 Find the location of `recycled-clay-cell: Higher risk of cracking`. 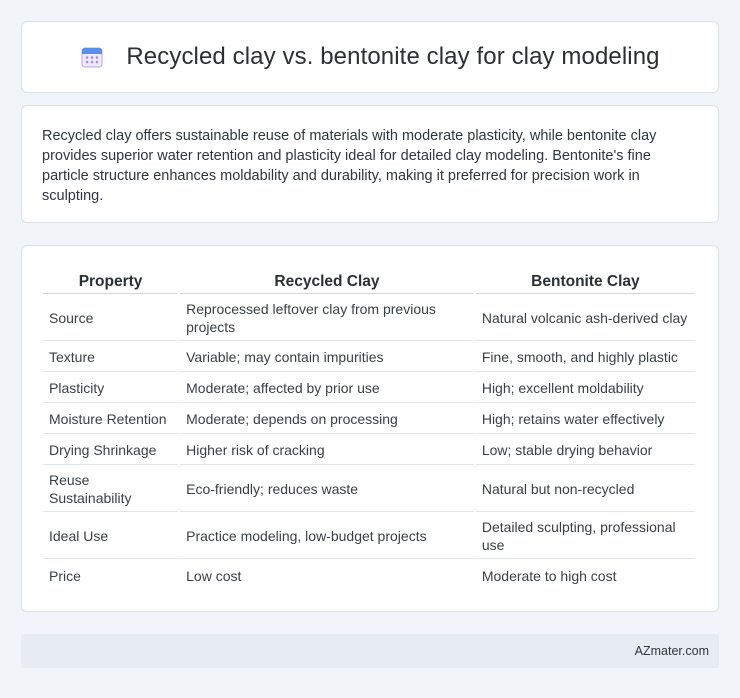

recycled-clay-cell: Higher risk of cracking is located at coordinates (327, 450).